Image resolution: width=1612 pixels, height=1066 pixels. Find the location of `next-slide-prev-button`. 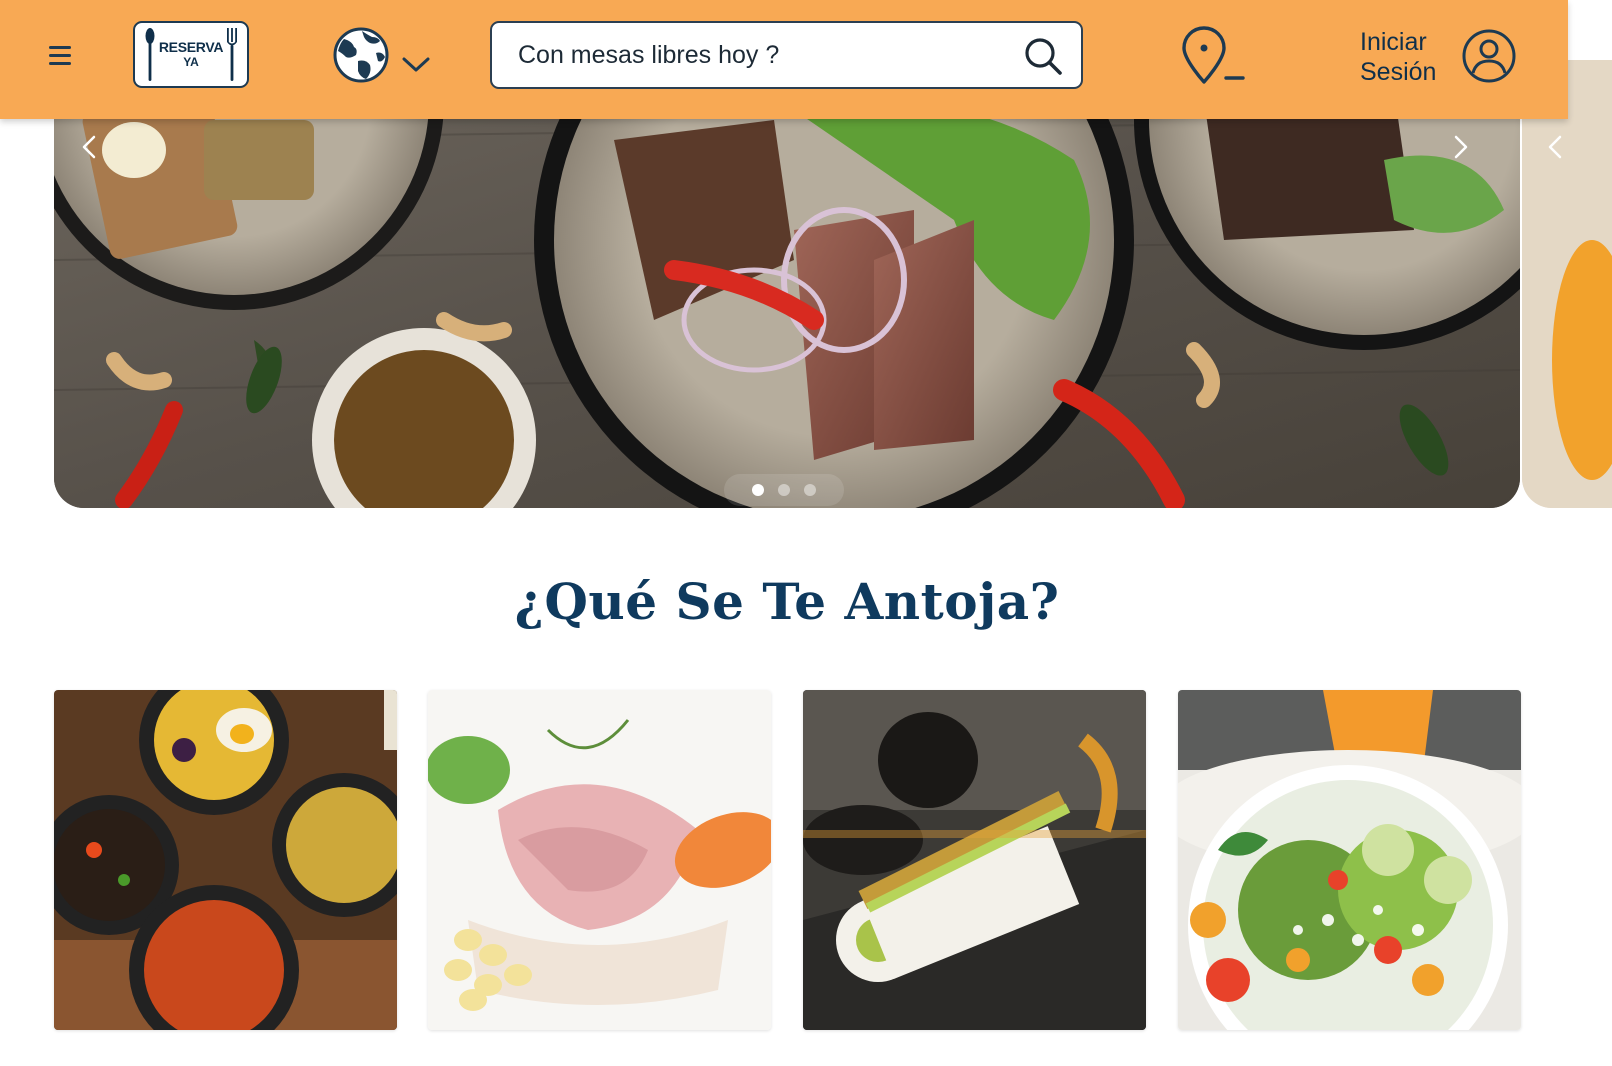

next-slide-prev-button is located at coordinates (1558, 147).